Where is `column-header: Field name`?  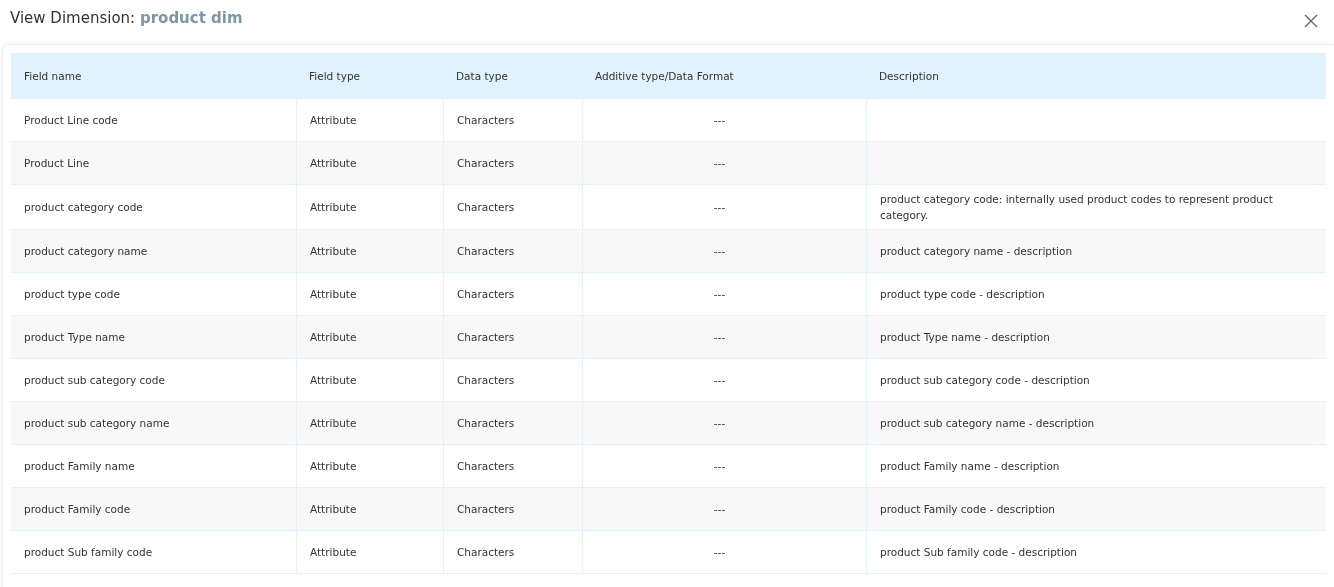
column-header: Field name is located at coordinates (153, 76).